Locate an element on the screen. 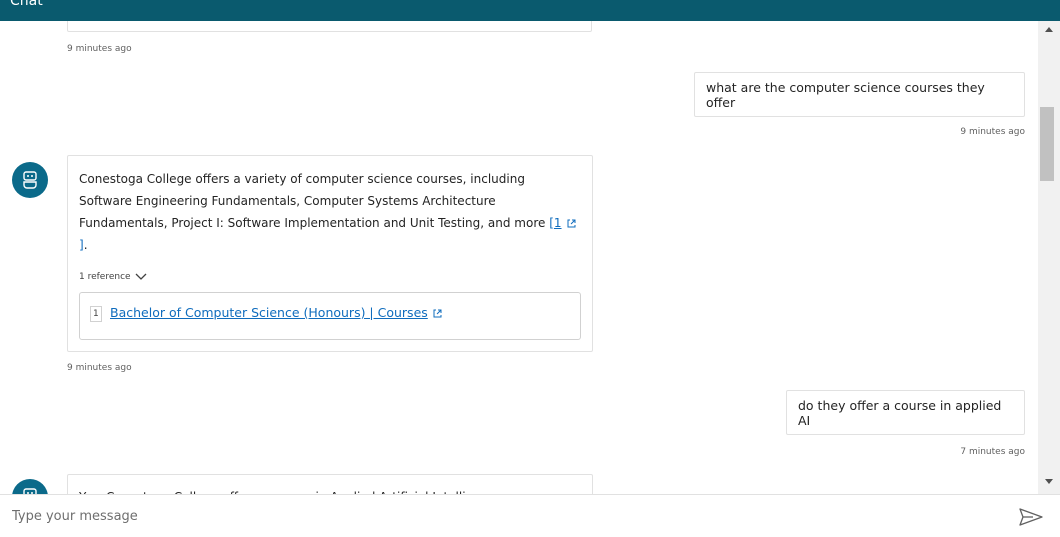 The height and width of the screenshot is (537, 1060). user-message-text: do they offer a course in applied AI is located at coordinates (900, 412).